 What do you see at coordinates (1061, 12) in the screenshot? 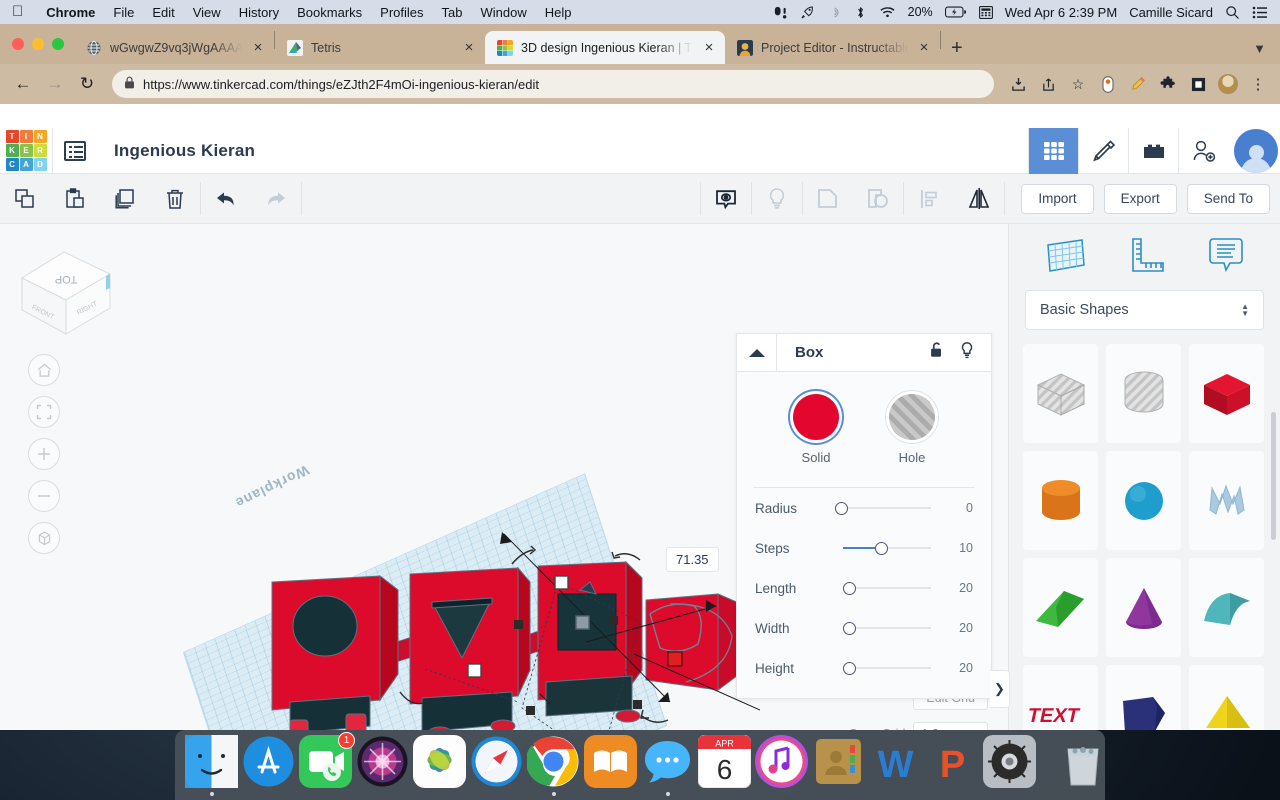
I see `menubar-datetime: Wed Apr 6 2:39 PM` at bounding box center [1061, 12].